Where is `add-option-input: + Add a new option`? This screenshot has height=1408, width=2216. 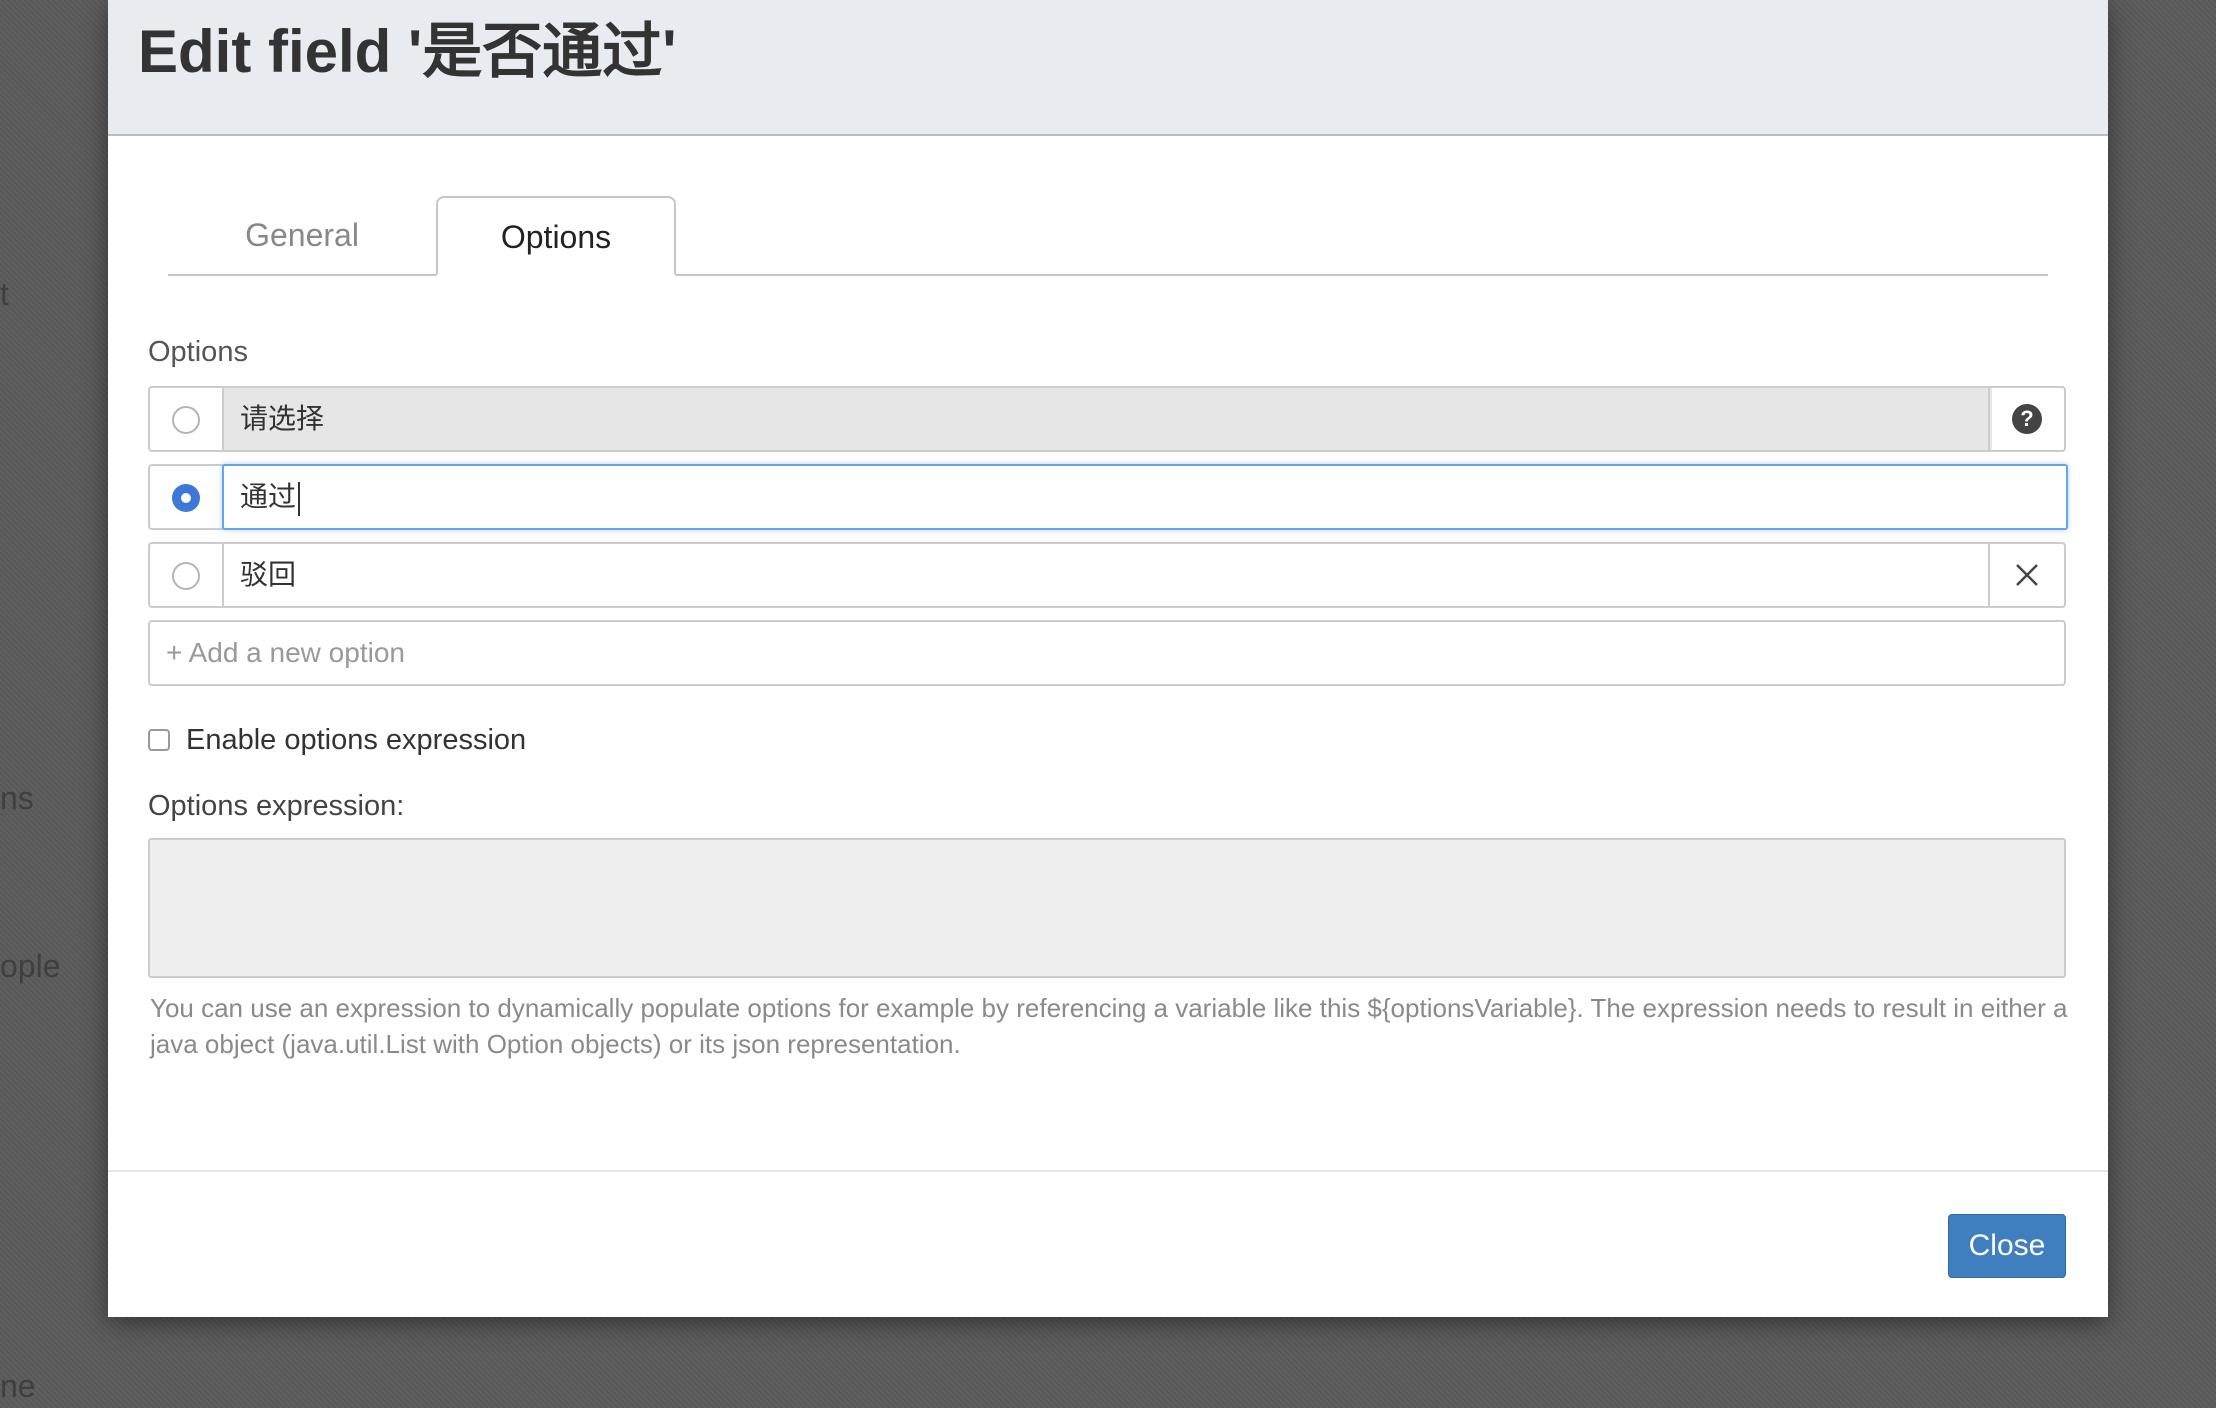 add-option-input: + Add a new option is located at coordinates (1107, 653).